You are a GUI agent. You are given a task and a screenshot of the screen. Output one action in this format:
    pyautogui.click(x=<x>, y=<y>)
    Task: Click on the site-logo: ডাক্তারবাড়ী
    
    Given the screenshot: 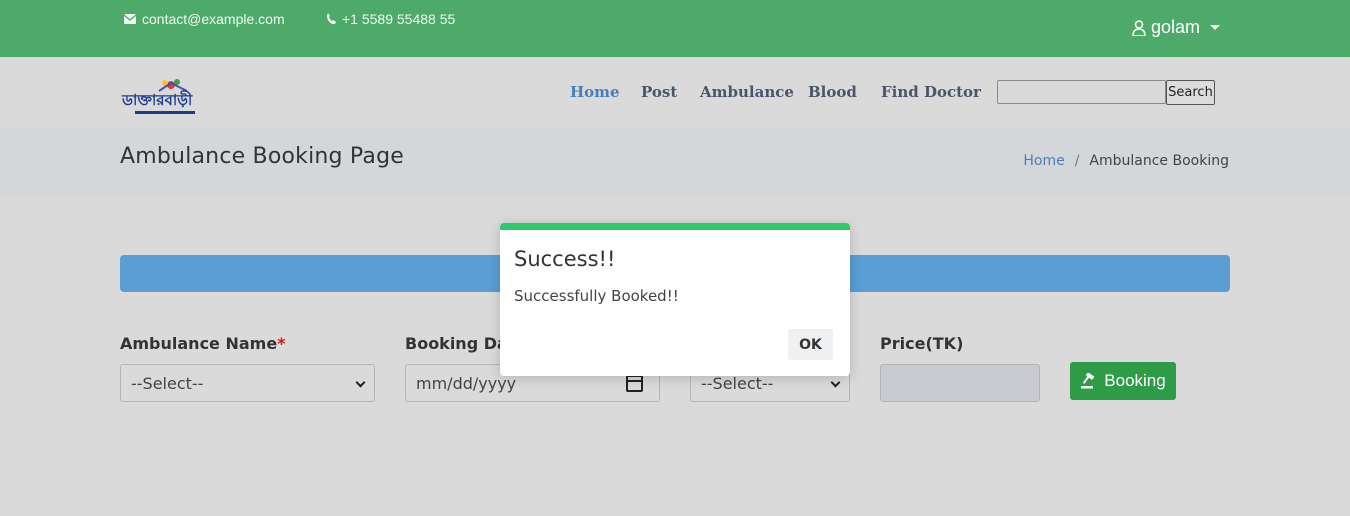 What is the action you would take?
    pyautogui.click(x=161, y=98)
    